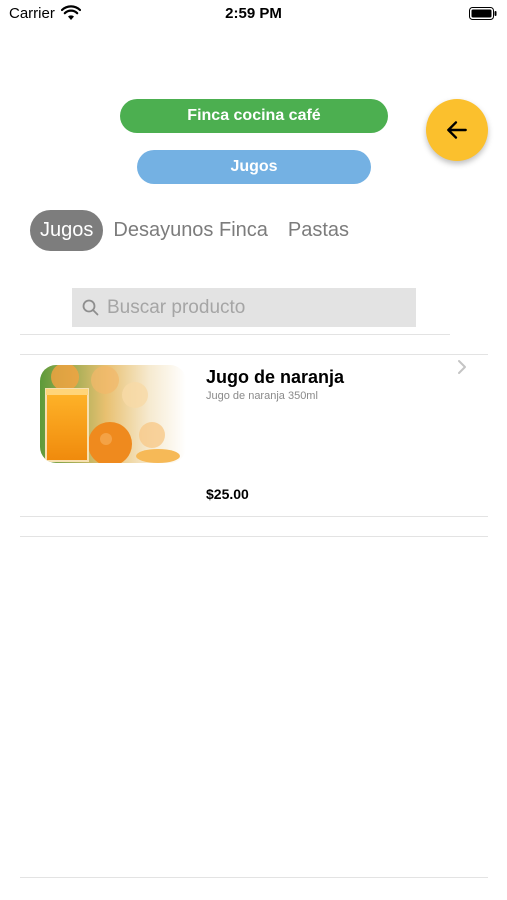  Describe the element at coordinates (462, 367) in the screenshot. I see `chevron-right-icon` at that location.